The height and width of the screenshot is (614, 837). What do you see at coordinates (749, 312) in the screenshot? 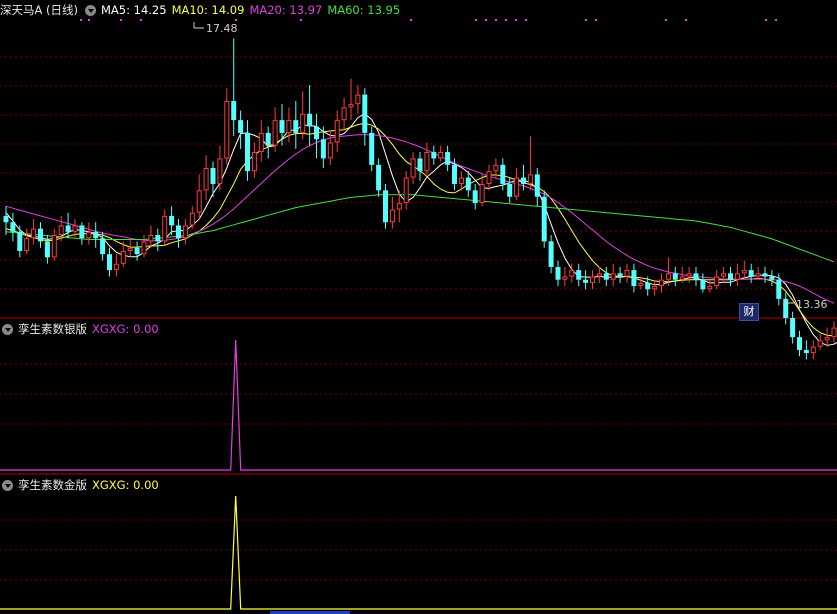
I see `financial-report-badge: 财` at bounding box center [749, 312].